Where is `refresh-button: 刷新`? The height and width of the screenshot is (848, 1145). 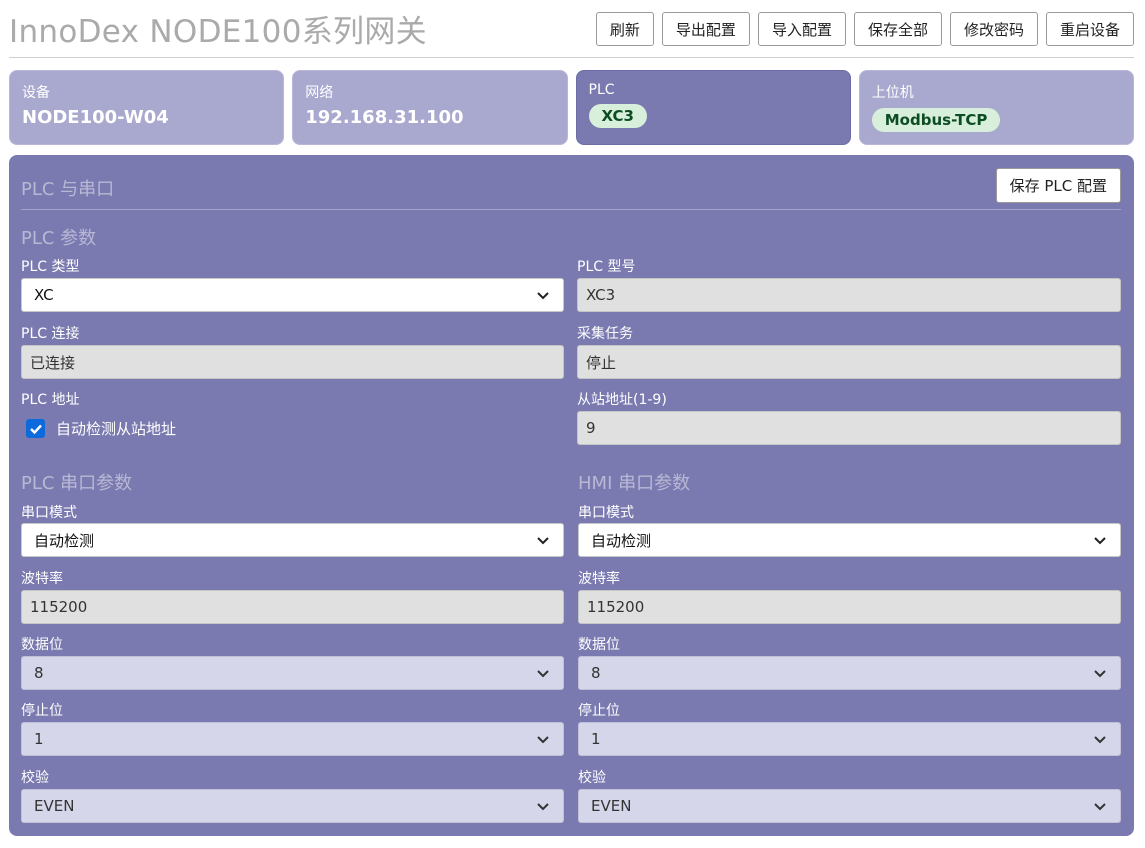
refresh-button: 刷新 is located at coordinates (624, 29).